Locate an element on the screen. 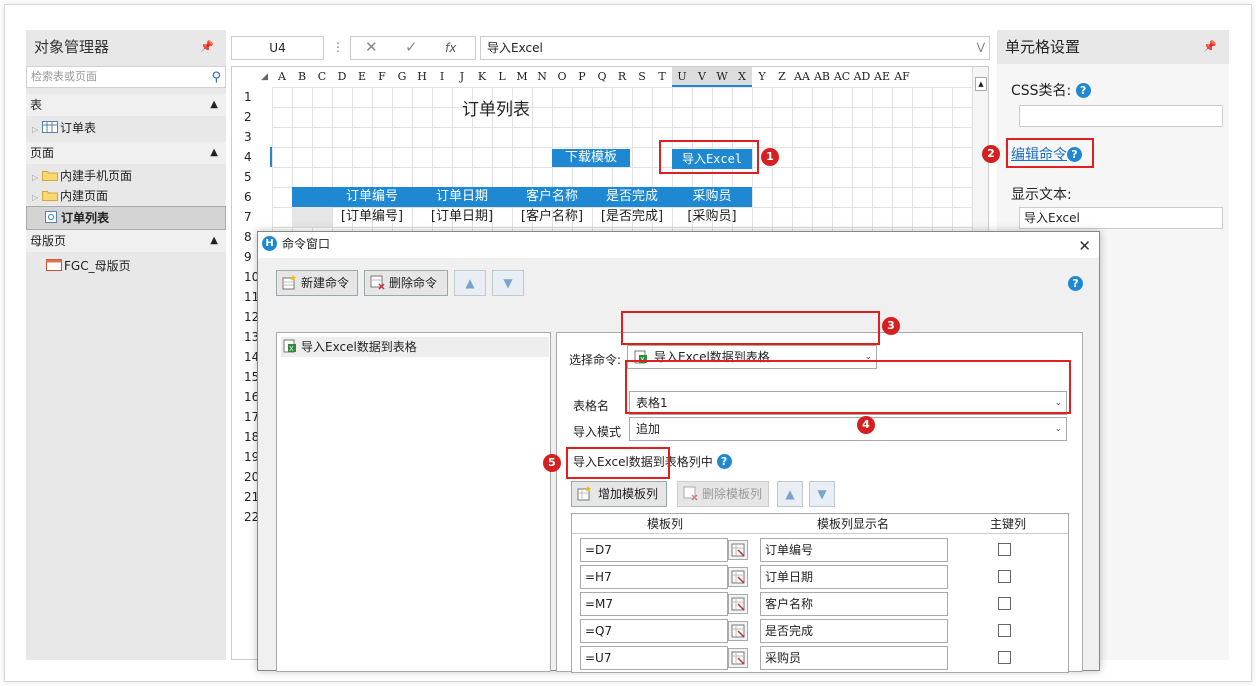 This screenshot has height=686, width=1256. column-header: S is located at coordinates (642, 77).